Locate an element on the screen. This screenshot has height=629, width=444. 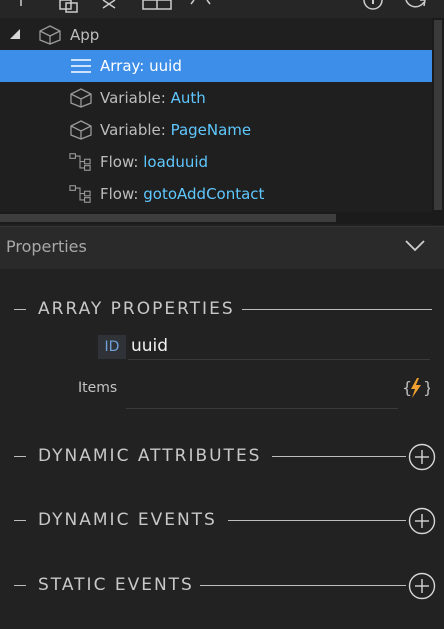
id-badge: ID is located at coordinates (112, 347).